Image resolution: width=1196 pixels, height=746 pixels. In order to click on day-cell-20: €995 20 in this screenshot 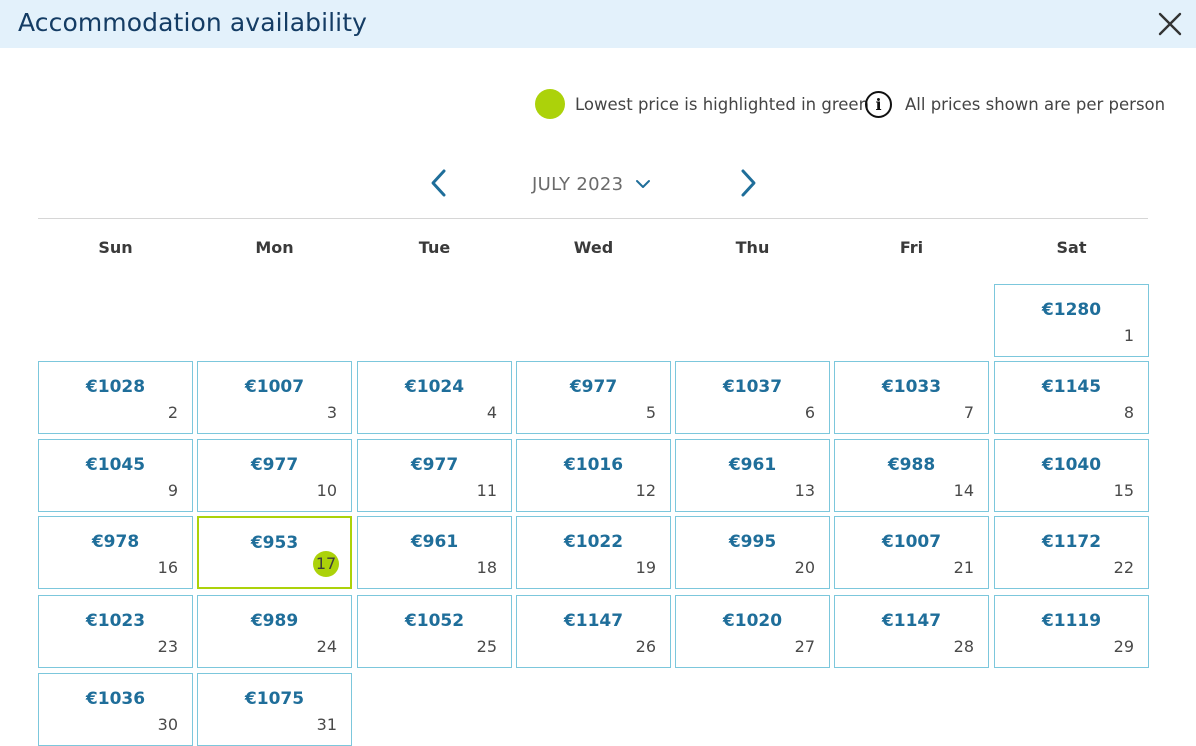, I will do `click(752, 552)`.